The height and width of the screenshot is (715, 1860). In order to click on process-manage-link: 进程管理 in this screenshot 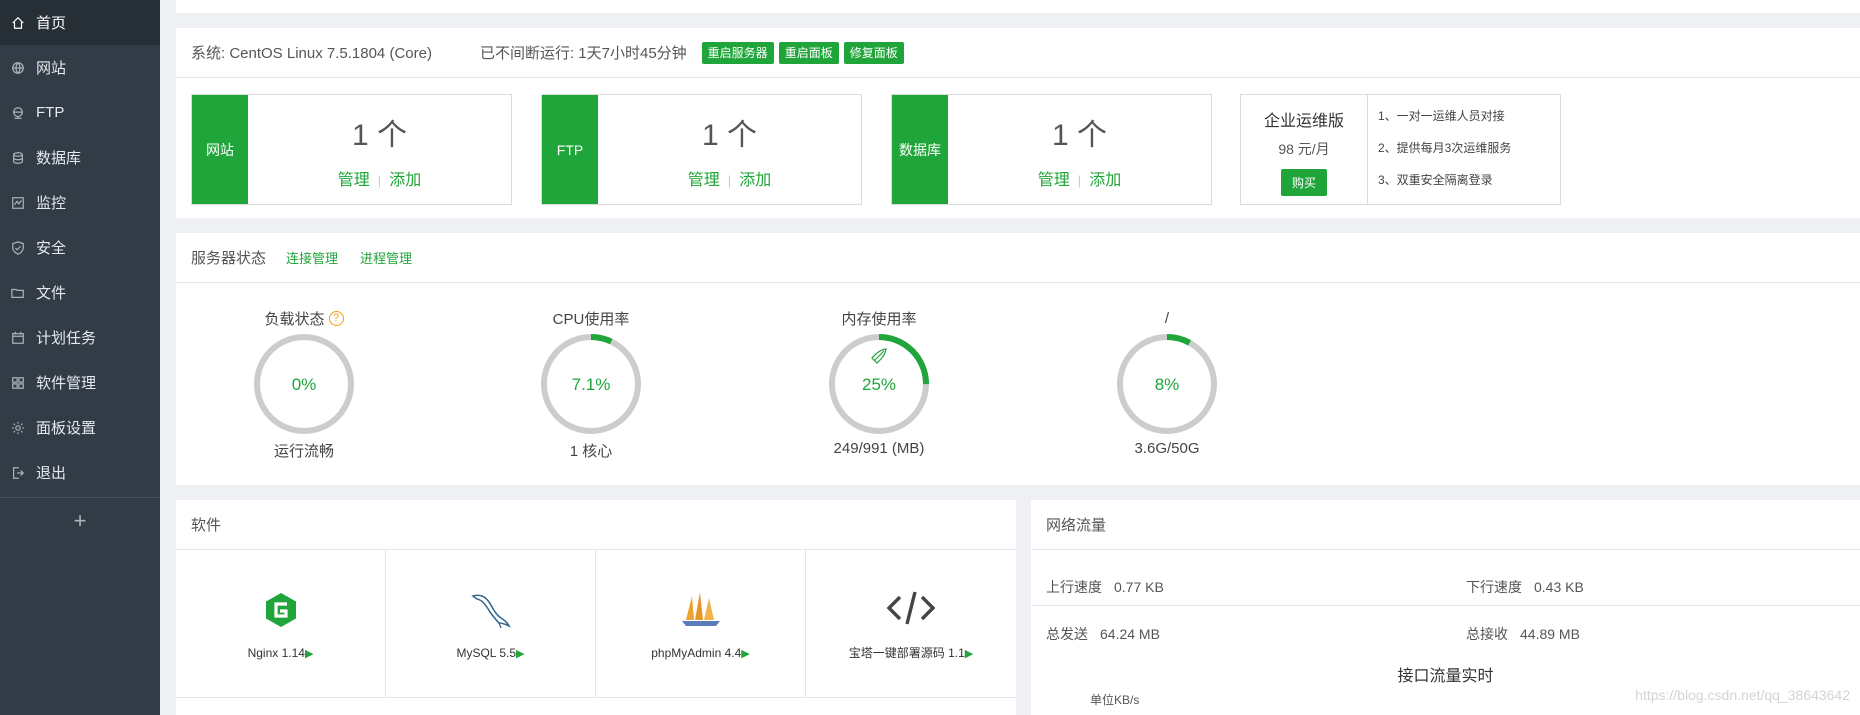, I will do `click(386, 257)`.